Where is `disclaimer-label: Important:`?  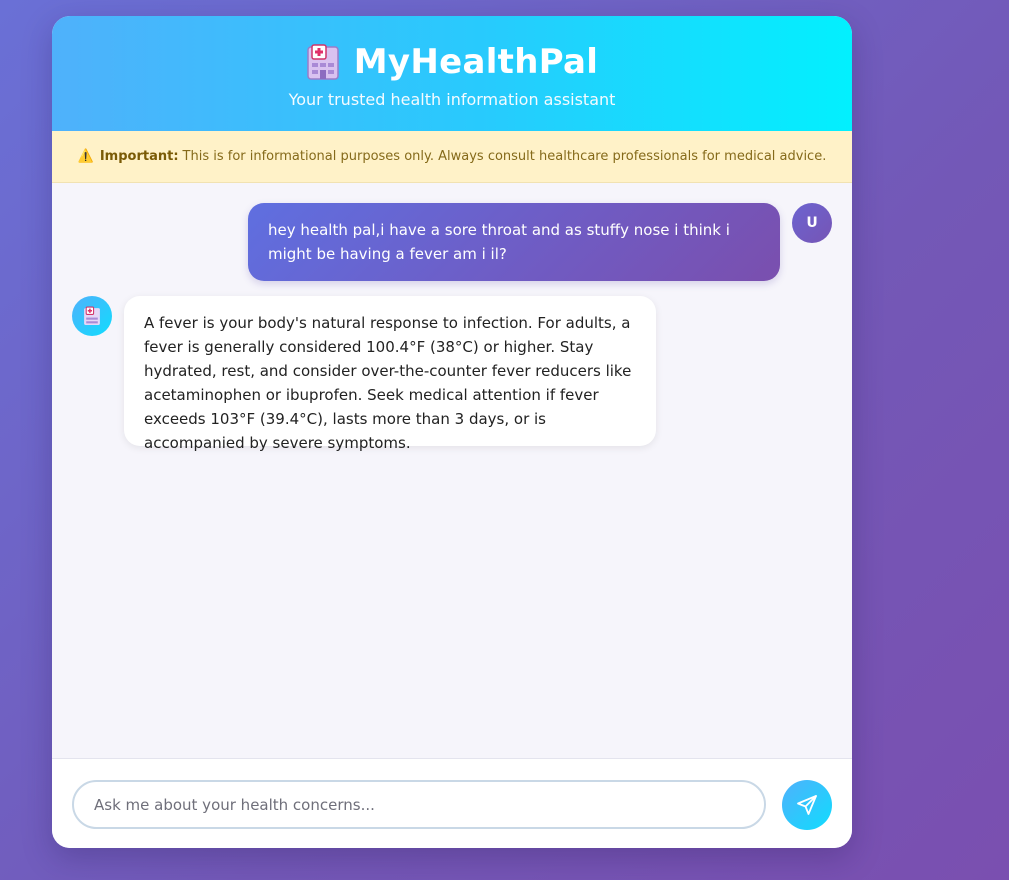
disclaimer-label: Important: is located at coordinates (139, 156).